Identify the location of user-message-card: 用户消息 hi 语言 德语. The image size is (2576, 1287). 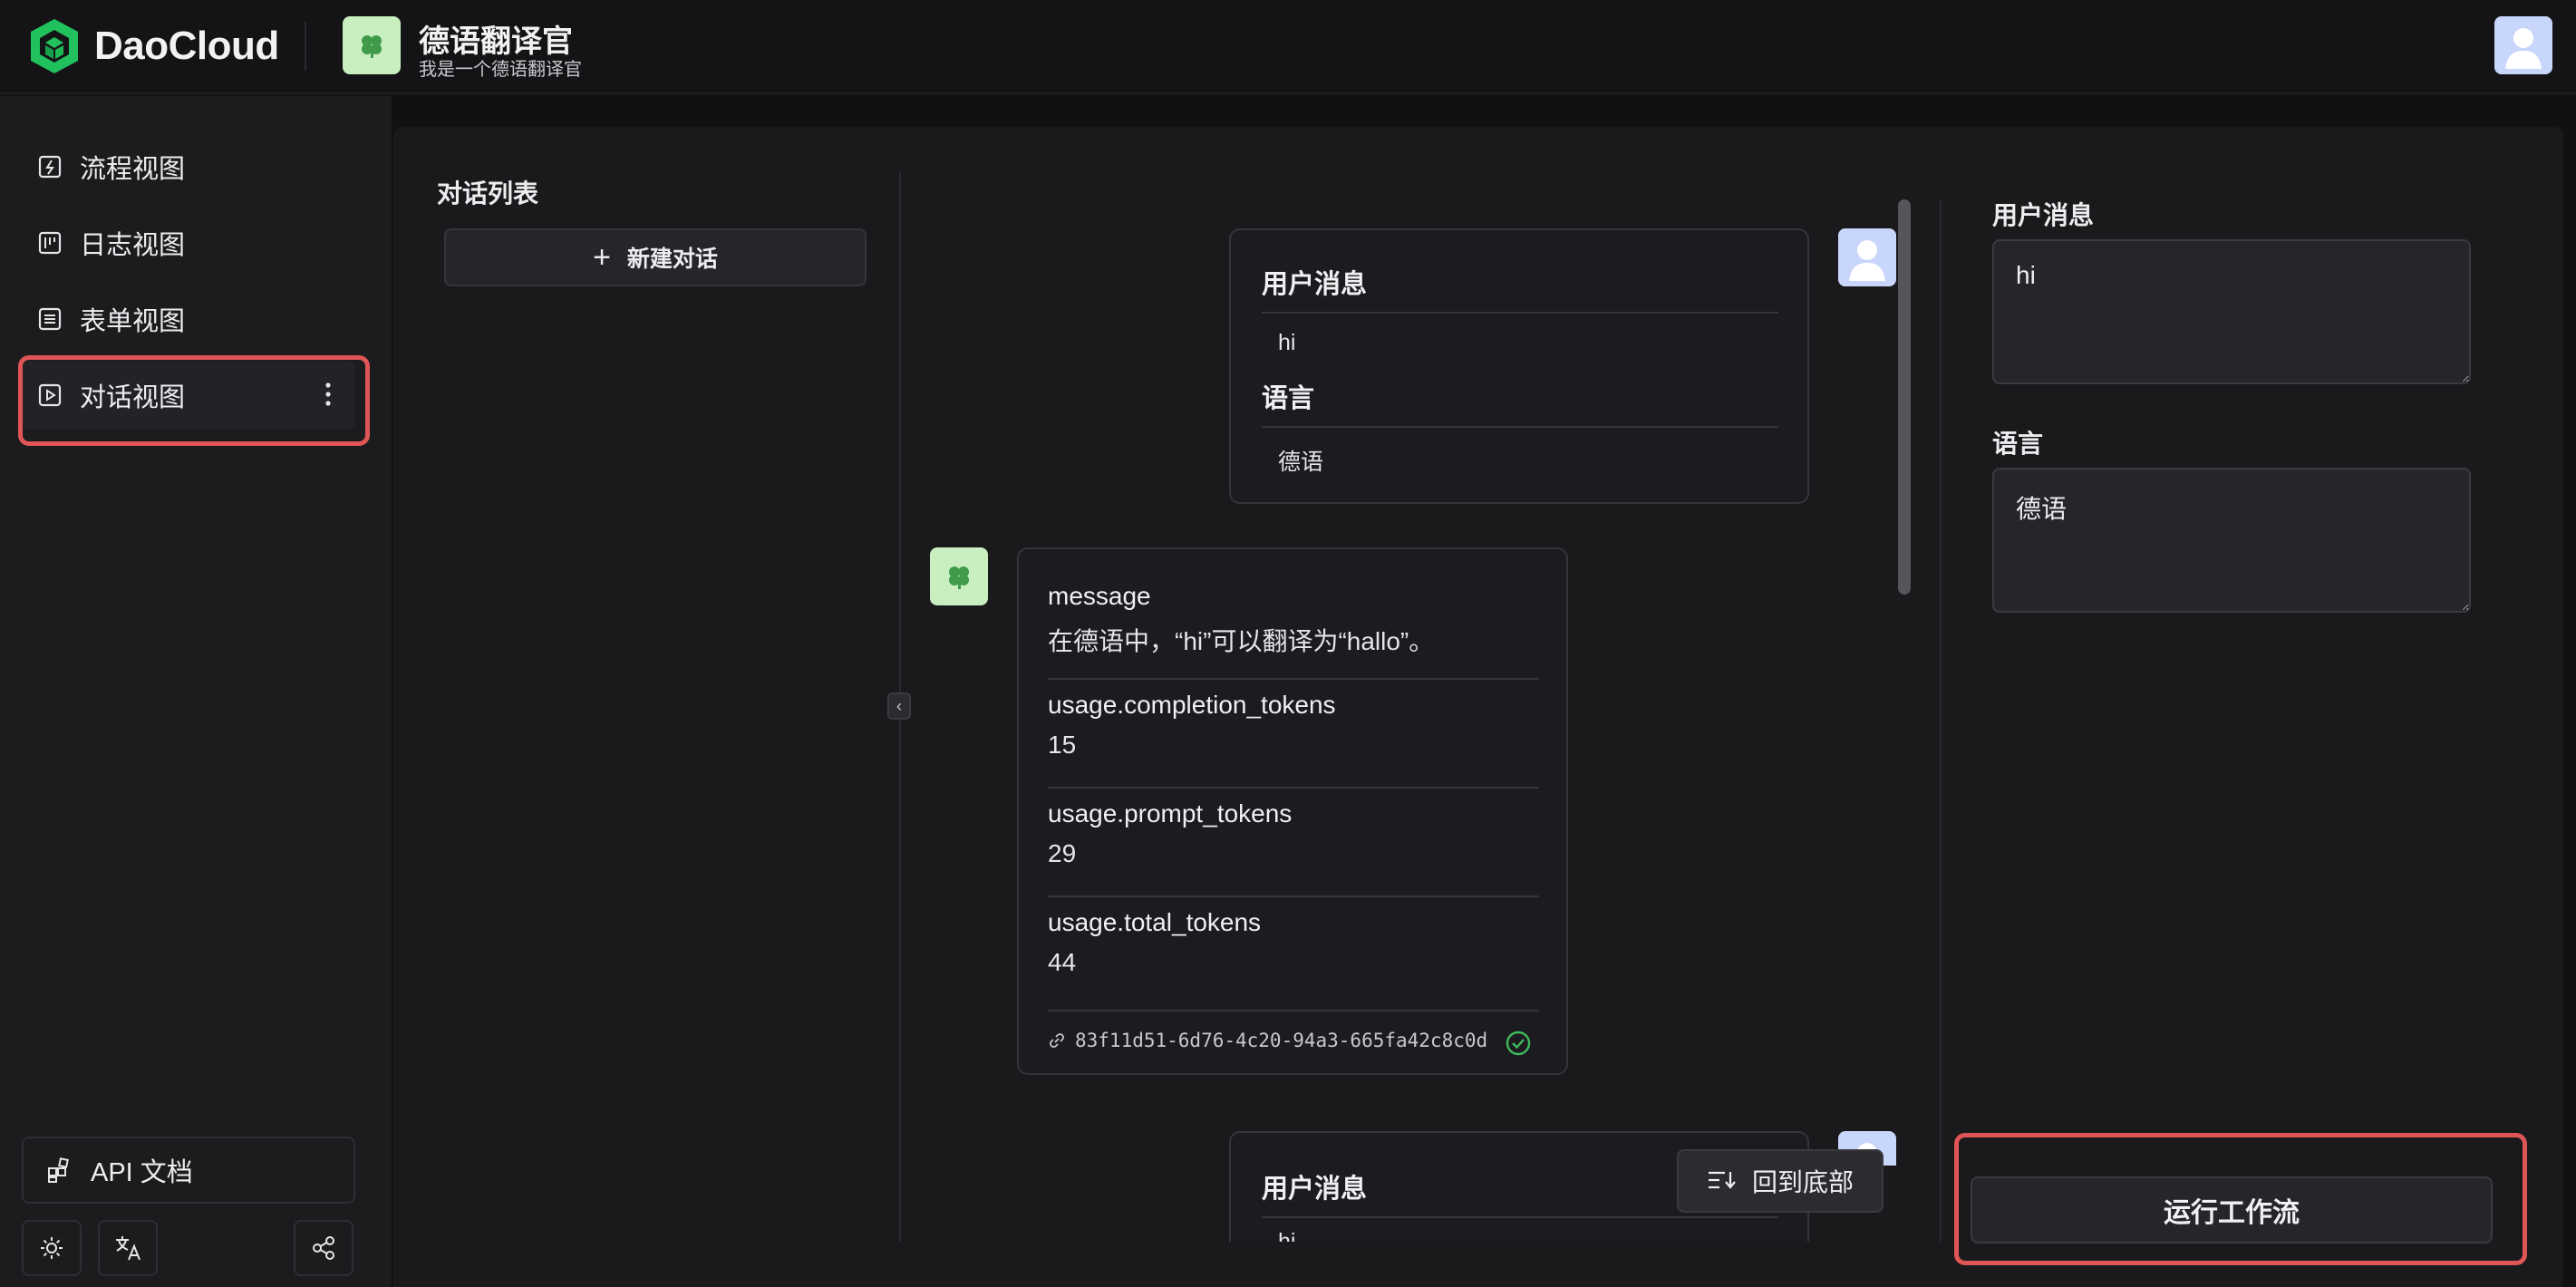
(1519, 366).